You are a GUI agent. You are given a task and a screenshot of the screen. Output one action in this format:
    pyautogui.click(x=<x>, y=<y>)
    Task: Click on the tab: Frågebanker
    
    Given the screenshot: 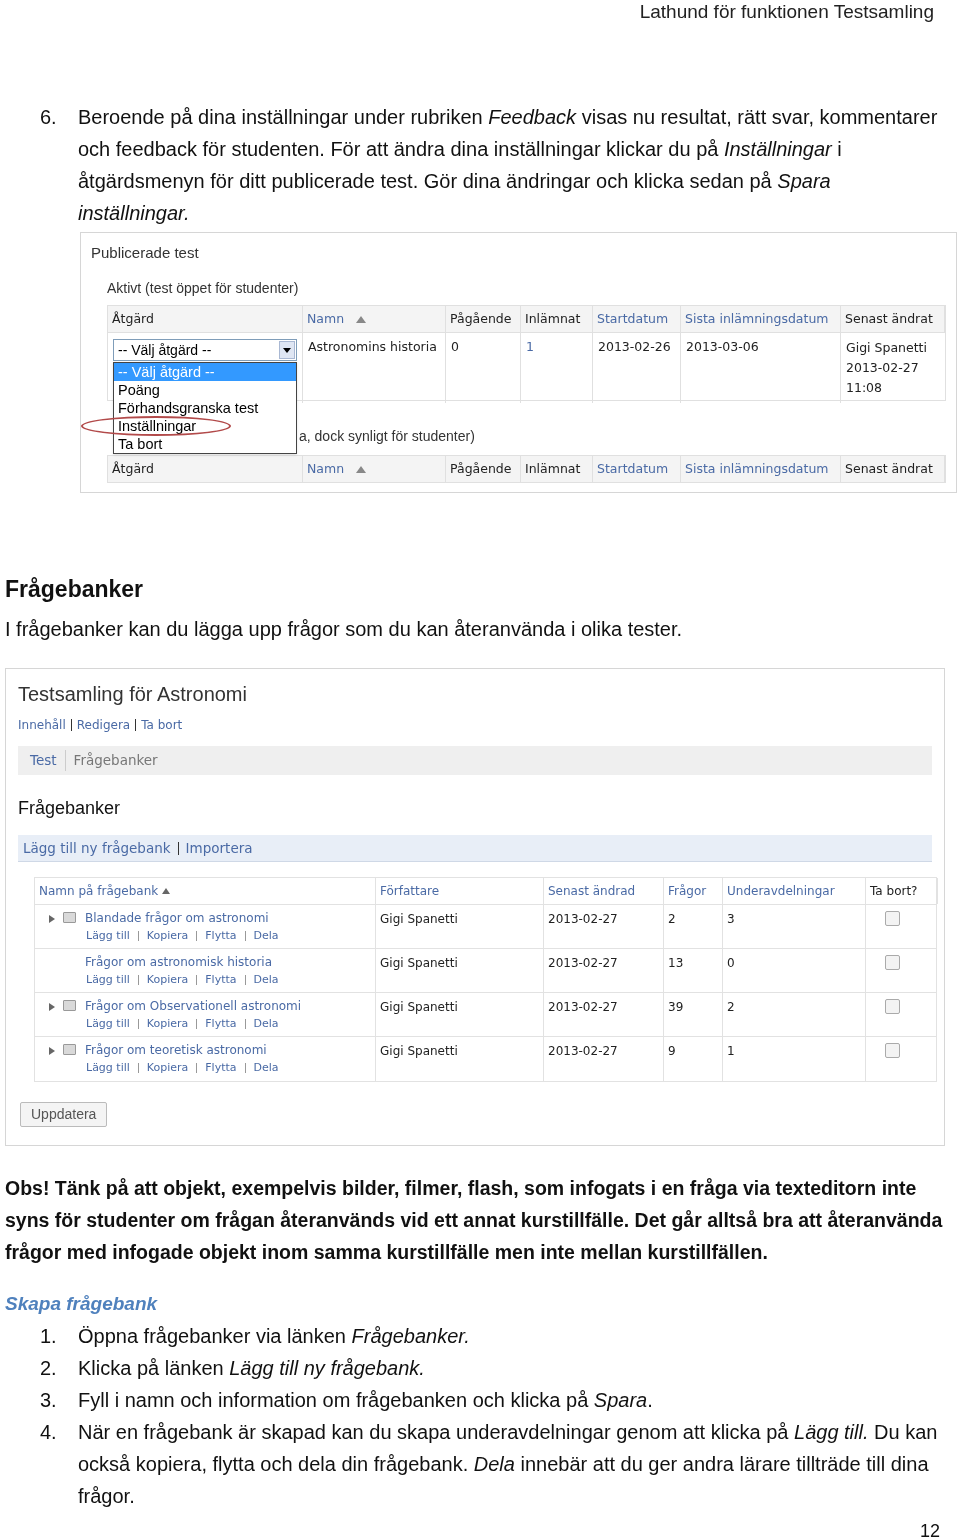 What is the action you would take?
    pyautogui.click(x=111, y=760)
    